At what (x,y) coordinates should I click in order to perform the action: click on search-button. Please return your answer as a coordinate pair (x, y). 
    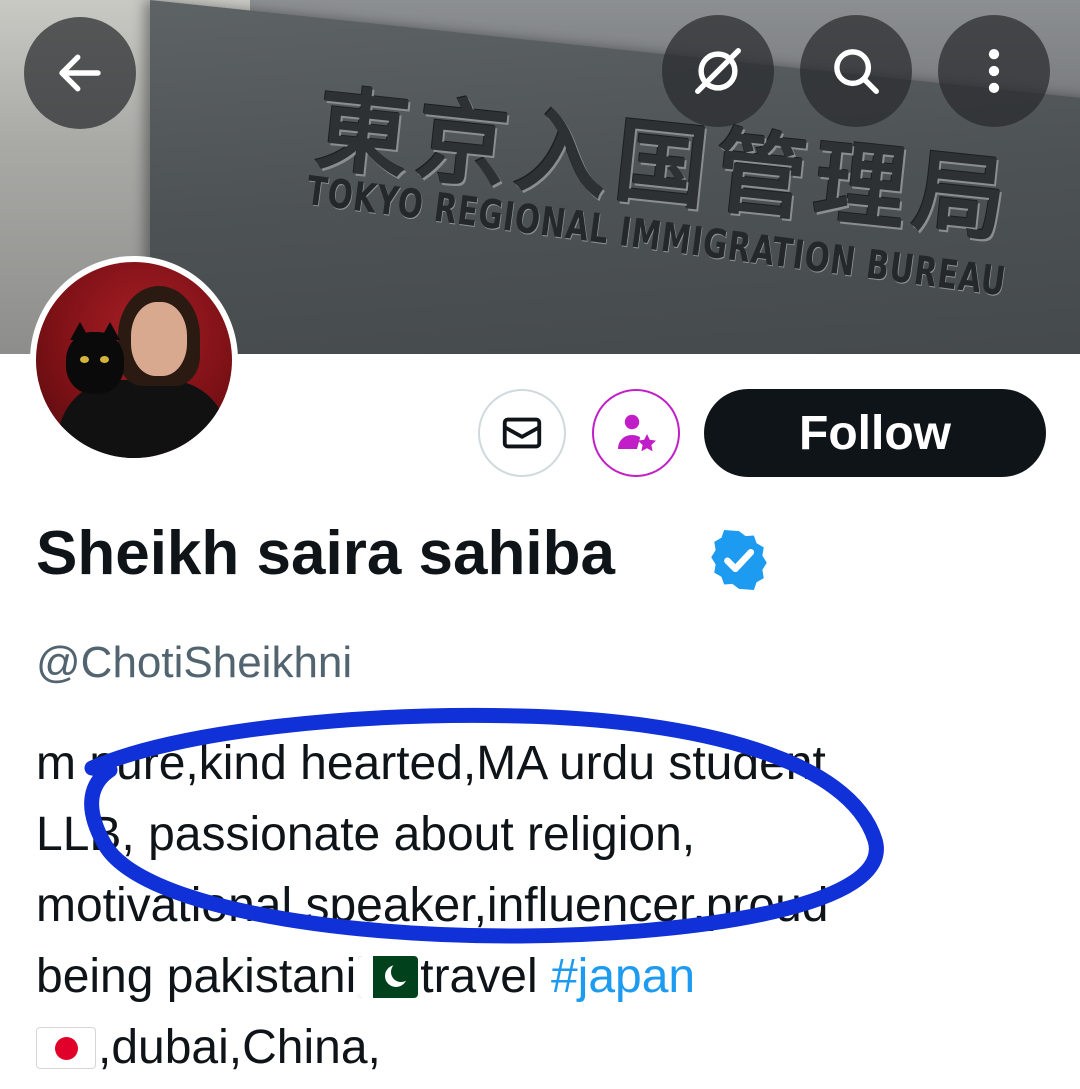
    Looking at the image, I should click on (856, 71).